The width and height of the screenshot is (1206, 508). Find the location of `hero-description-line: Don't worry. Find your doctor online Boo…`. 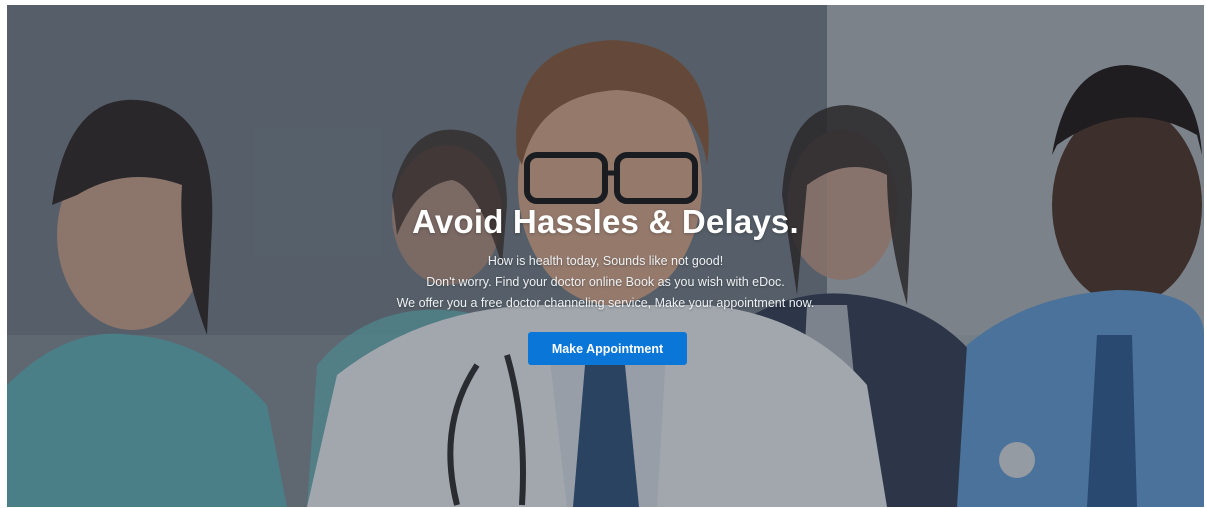

hero-description-line: Don't worry. Find your doctor online Boo… is located at coordinates (605, 282).